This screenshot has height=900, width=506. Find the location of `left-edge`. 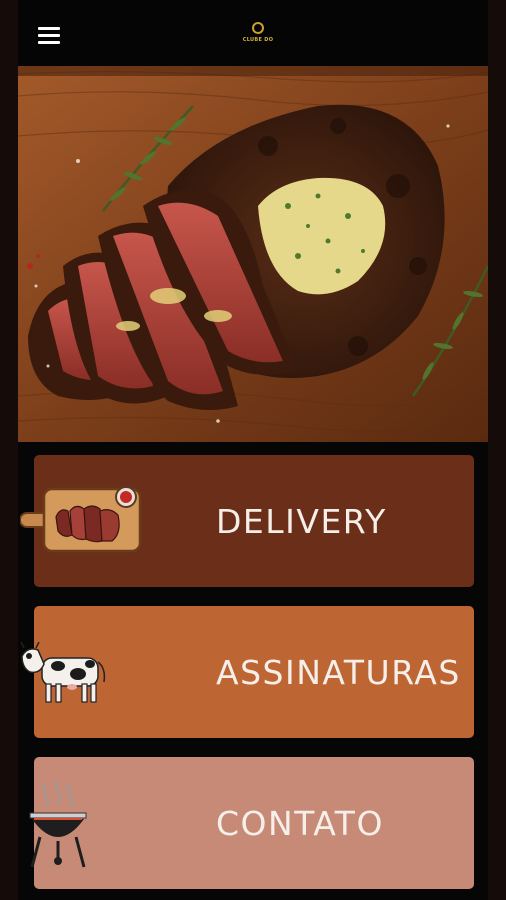

left-edge is located at coordinates (9, 450).